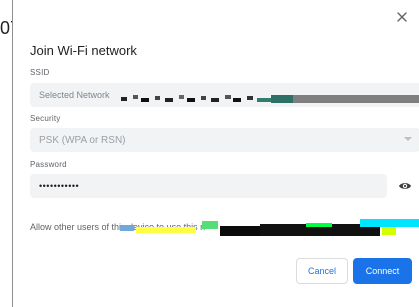  I want to click on dialog-title: Join Wi-Fi network, so click(83, 50).